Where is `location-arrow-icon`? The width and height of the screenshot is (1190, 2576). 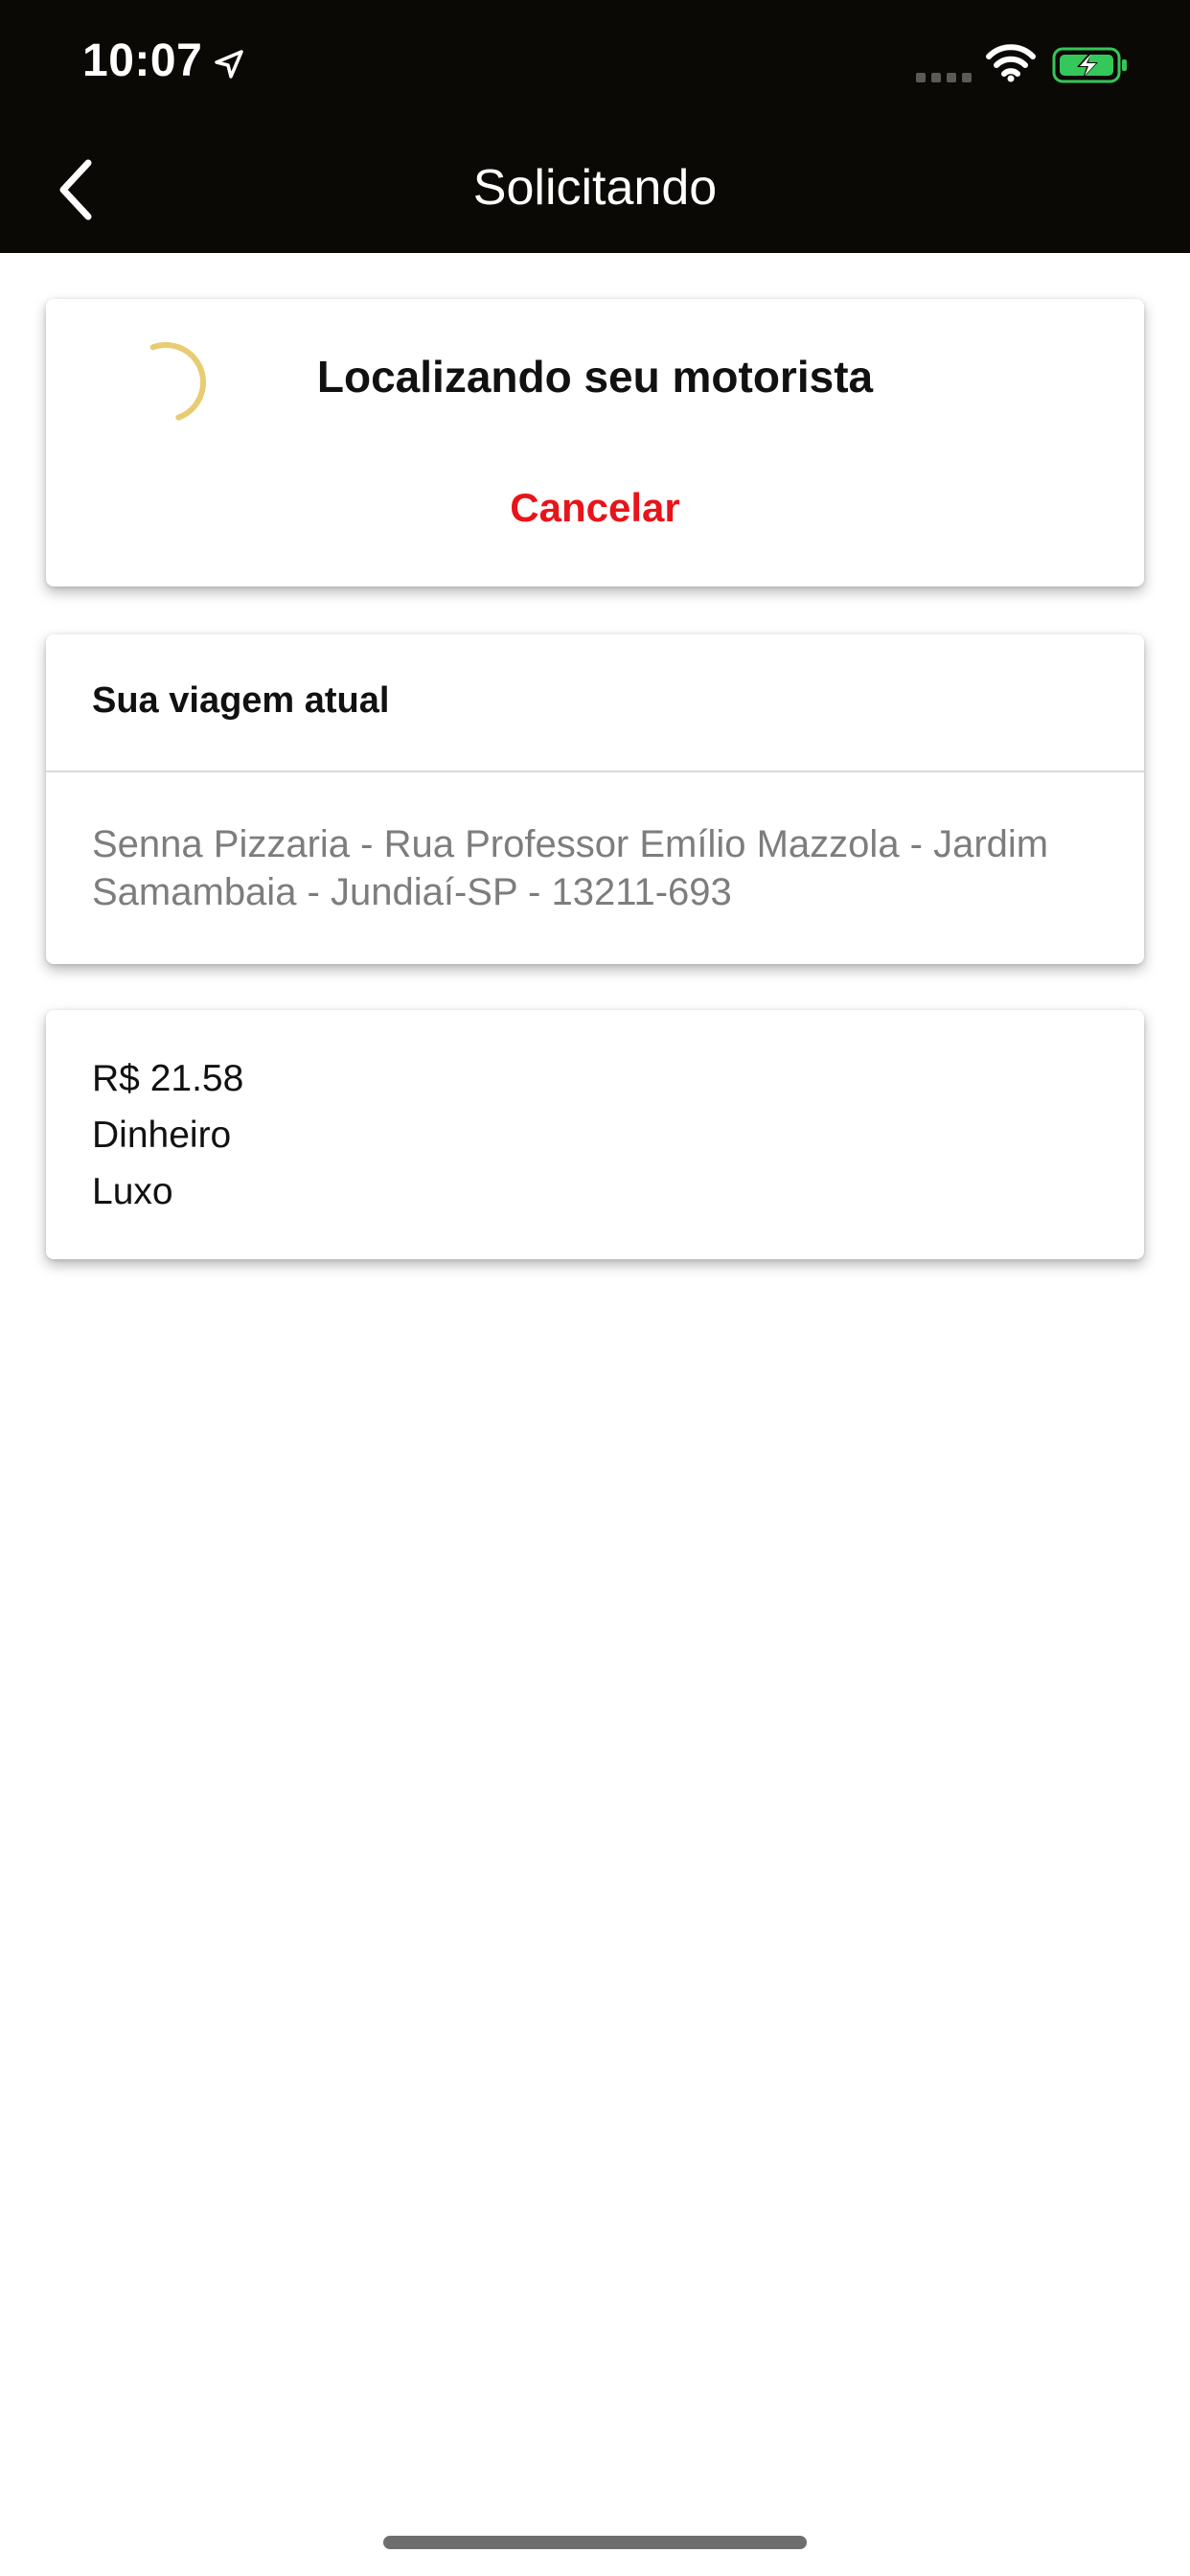 location-arrow-icon is located at coordinates (229, 64).